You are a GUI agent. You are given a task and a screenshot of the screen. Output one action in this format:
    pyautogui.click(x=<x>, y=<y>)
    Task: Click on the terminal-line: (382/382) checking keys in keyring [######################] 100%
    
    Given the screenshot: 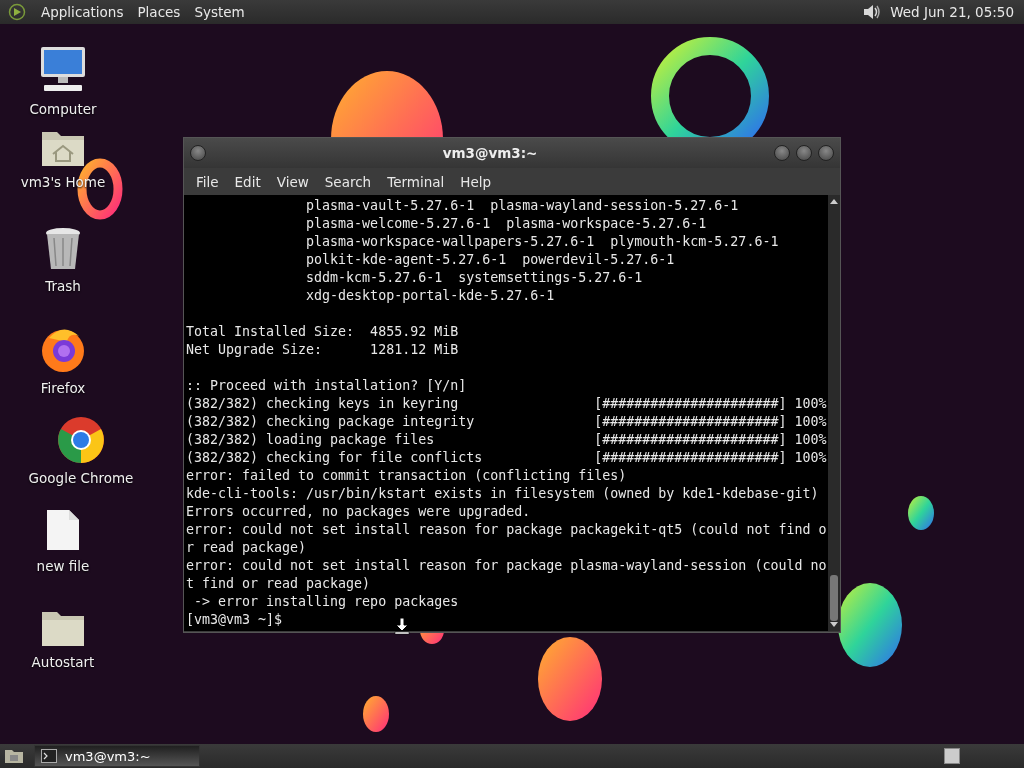 What is the action you would take?
    pyautogui.click(x=506, y=404)
    